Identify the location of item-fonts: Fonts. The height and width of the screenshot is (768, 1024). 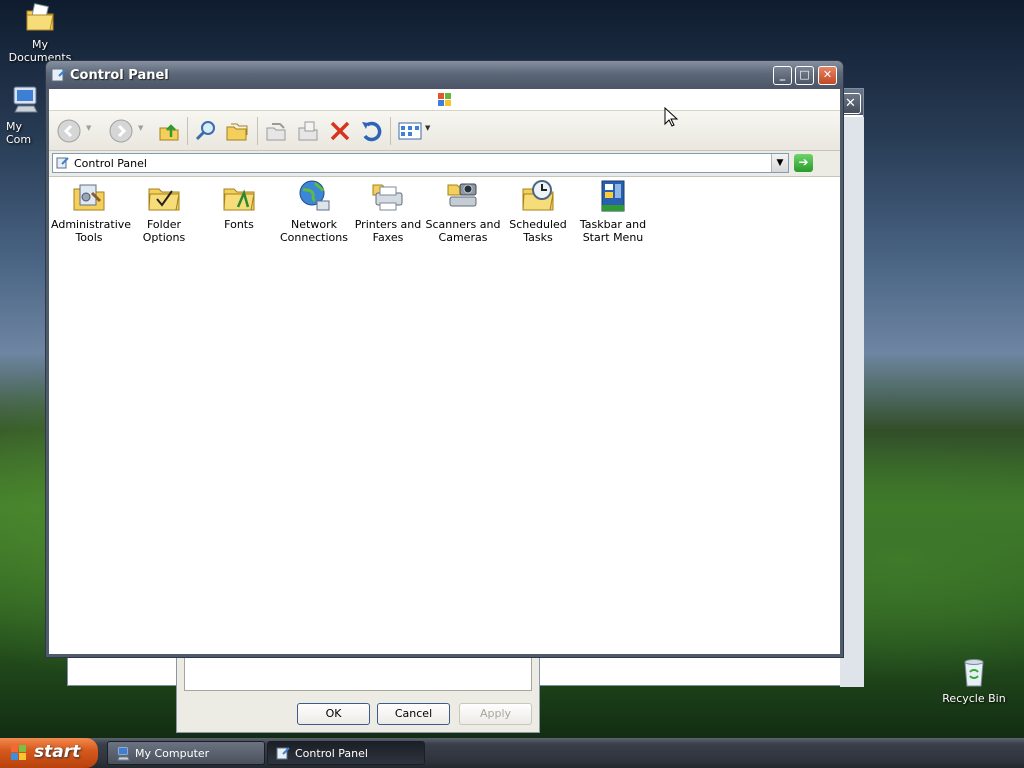
(239, 205).